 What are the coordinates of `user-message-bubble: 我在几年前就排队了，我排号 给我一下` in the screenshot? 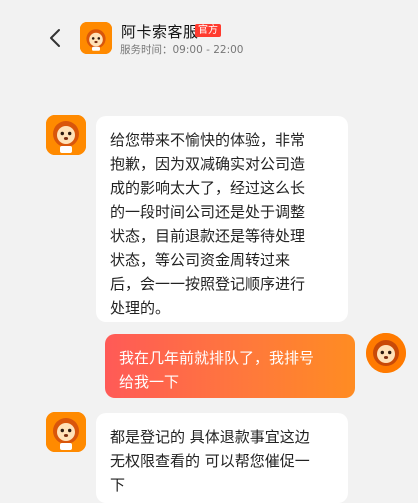 It's located at (230, 366).